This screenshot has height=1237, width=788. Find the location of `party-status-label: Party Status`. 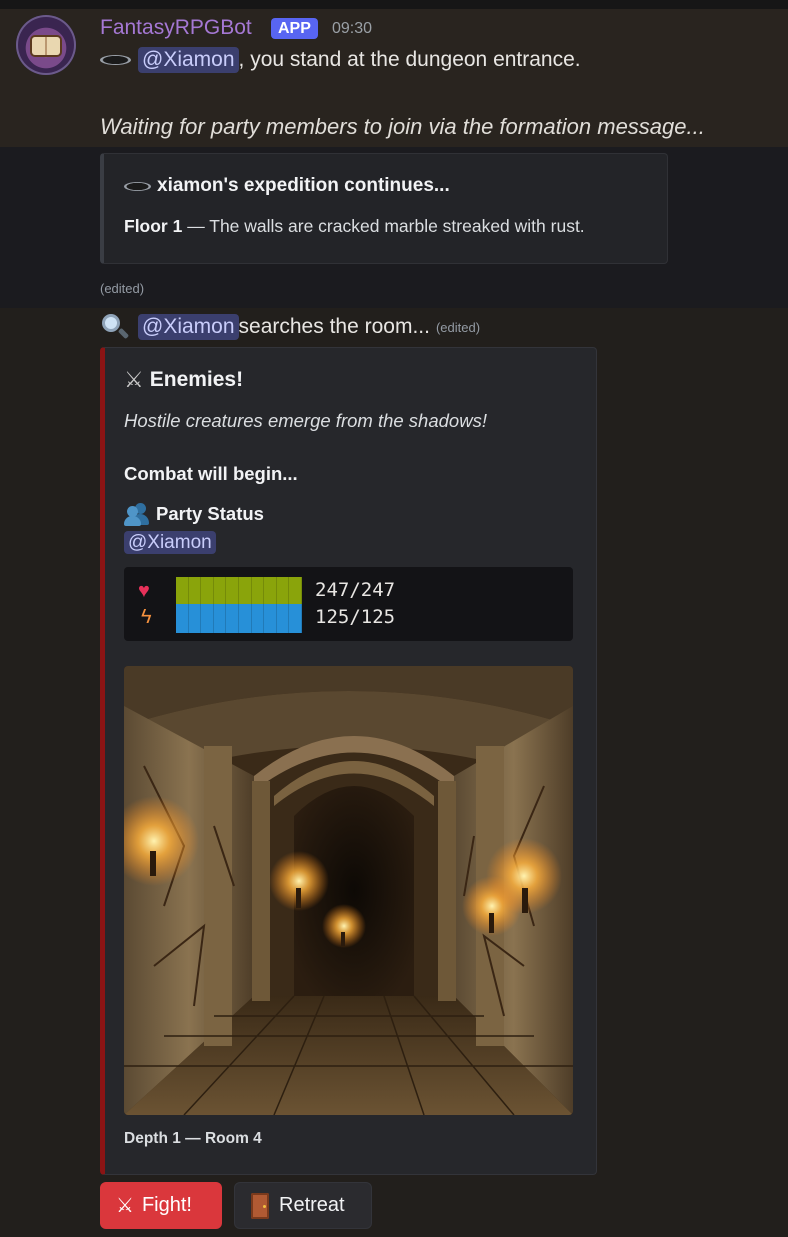

party-status-label: Party Status is located at coordinates (210, 513).